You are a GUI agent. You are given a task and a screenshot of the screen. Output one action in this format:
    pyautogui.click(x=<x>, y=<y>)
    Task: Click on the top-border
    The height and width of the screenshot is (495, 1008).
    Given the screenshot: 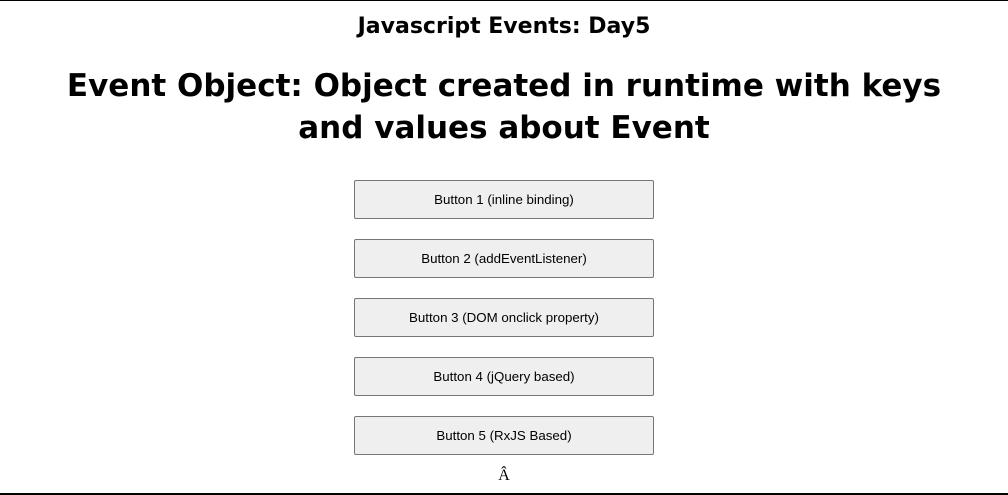 What is the action you would take?
    pyautogui.click(x=504, y=0)
    